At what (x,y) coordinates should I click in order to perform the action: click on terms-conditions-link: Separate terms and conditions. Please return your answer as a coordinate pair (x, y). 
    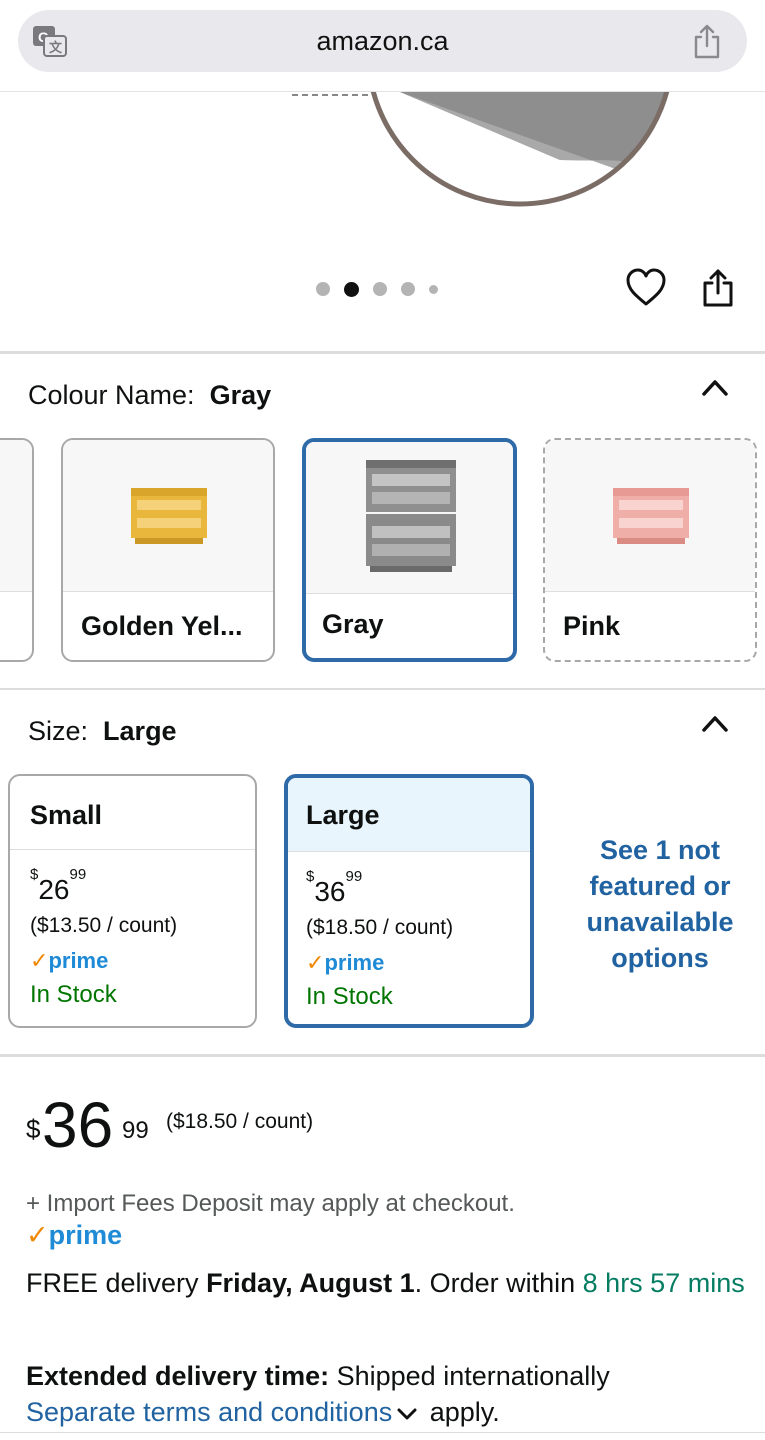
    Looking at the image, I should click on (209, 1412).